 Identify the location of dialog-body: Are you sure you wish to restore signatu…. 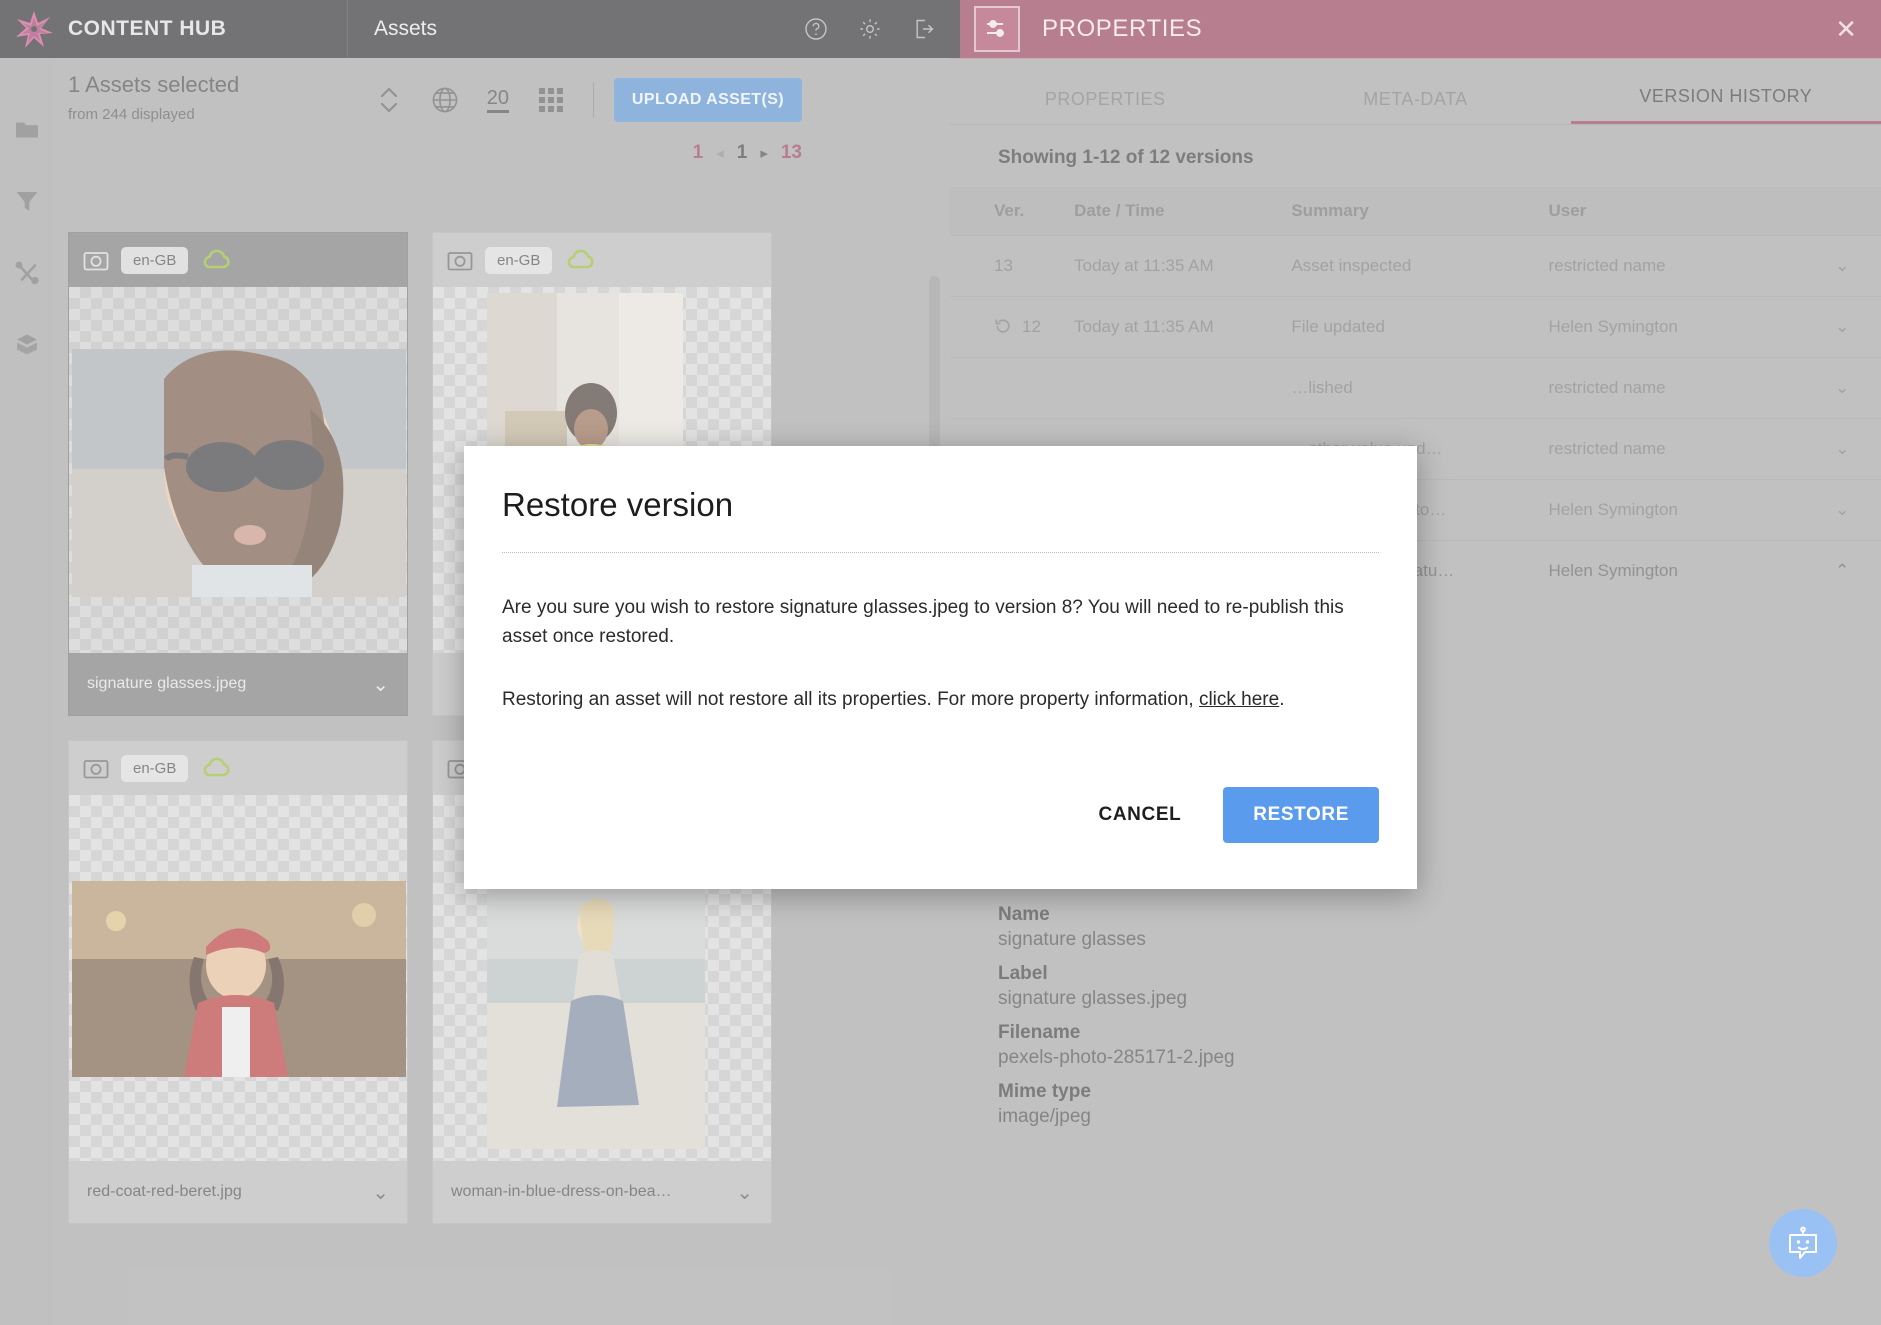
(940, 653).